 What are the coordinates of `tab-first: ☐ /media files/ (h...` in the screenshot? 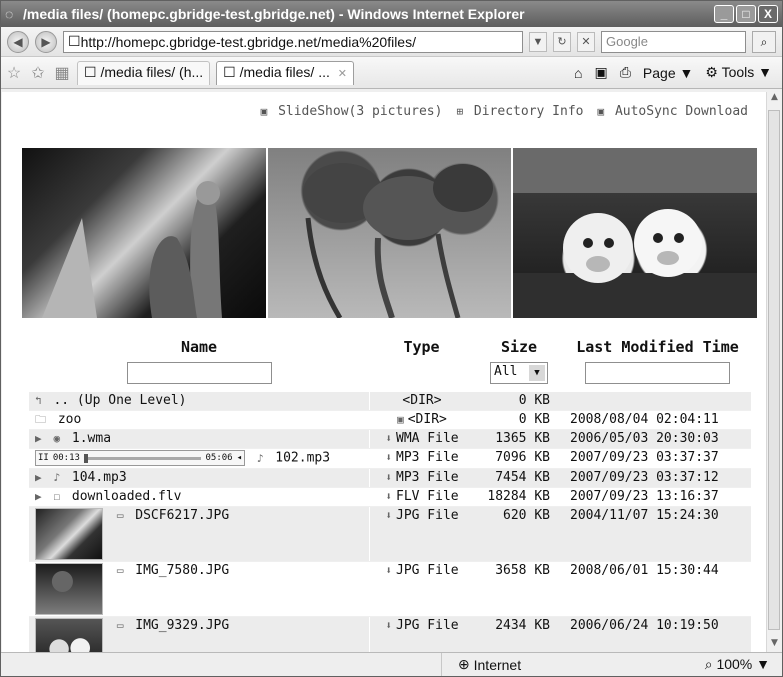 It's located at (144, 72).